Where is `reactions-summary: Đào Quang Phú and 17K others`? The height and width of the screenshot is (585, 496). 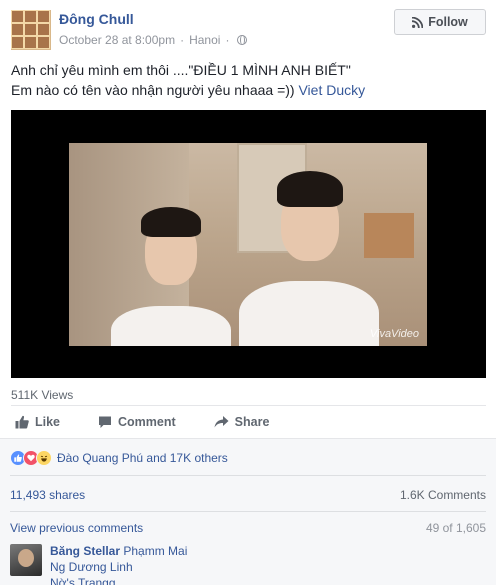 reactions-summary: Đào Quang Phú and 17K others is located at coordinates (142, 458).